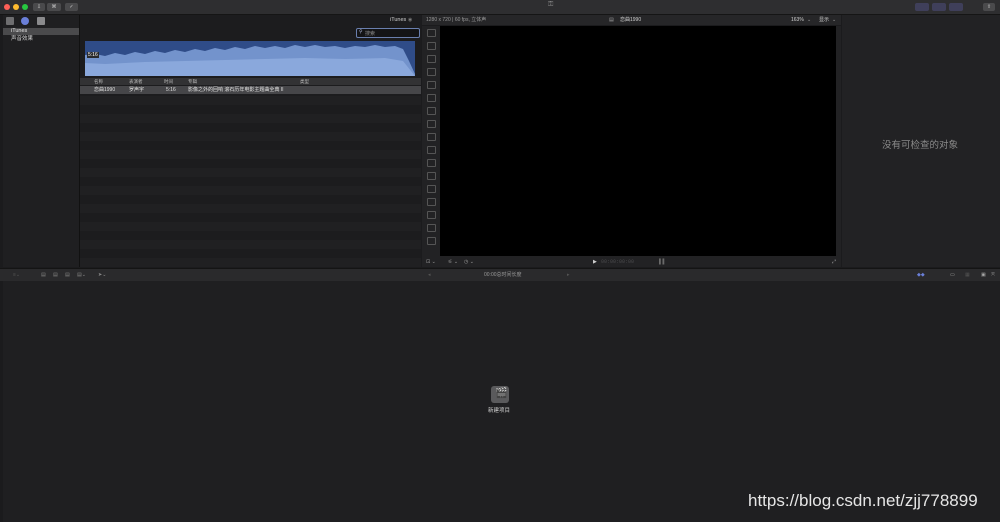  What do you see at coordinates (939, 7) in the screenshot?
I see `show-timeline-button` at bounding box center [939, 7].